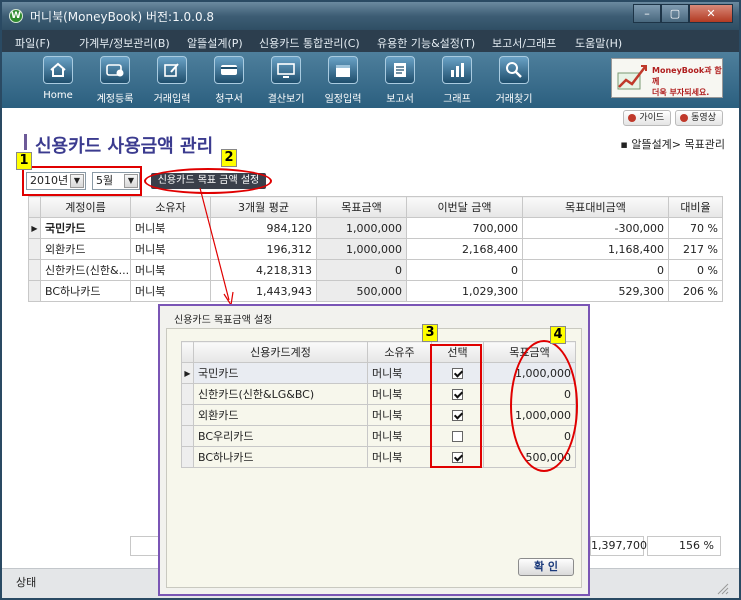 The width and height of the screenshot is (741, 600). Describe the element at coordinates (229, 99) in the screenshot. I see `toolbar-label: 청구서` at that location.